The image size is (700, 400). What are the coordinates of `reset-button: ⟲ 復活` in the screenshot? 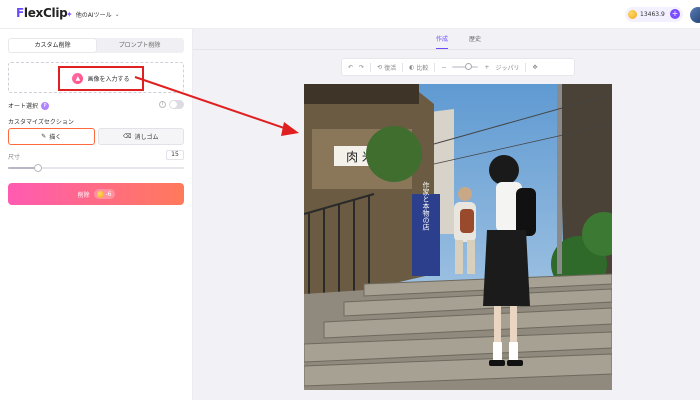 It's located at (386, 67).